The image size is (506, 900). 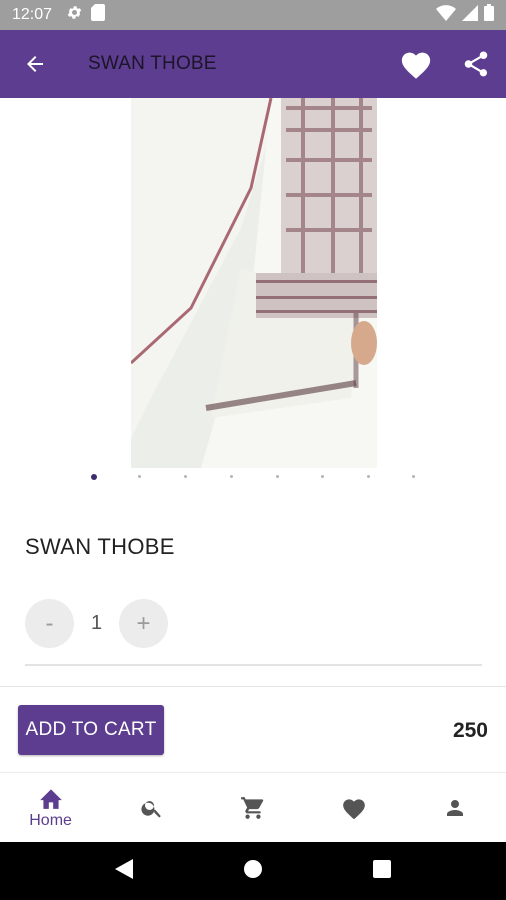 I want to click on favorite-button, so click(x=416, y=64).